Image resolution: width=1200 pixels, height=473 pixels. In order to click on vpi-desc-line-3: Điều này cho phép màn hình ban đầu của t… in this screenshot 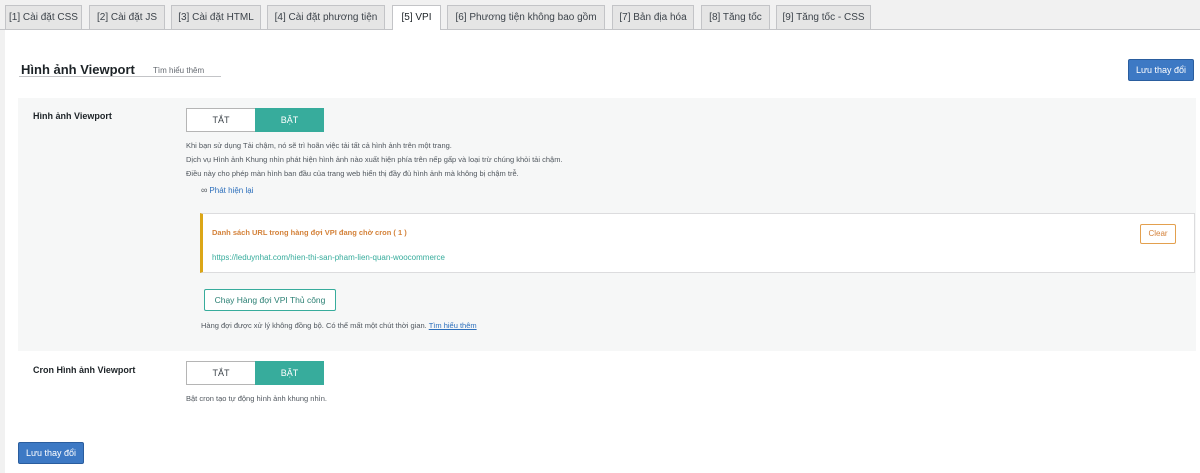, I will do `click(352, 173)`.